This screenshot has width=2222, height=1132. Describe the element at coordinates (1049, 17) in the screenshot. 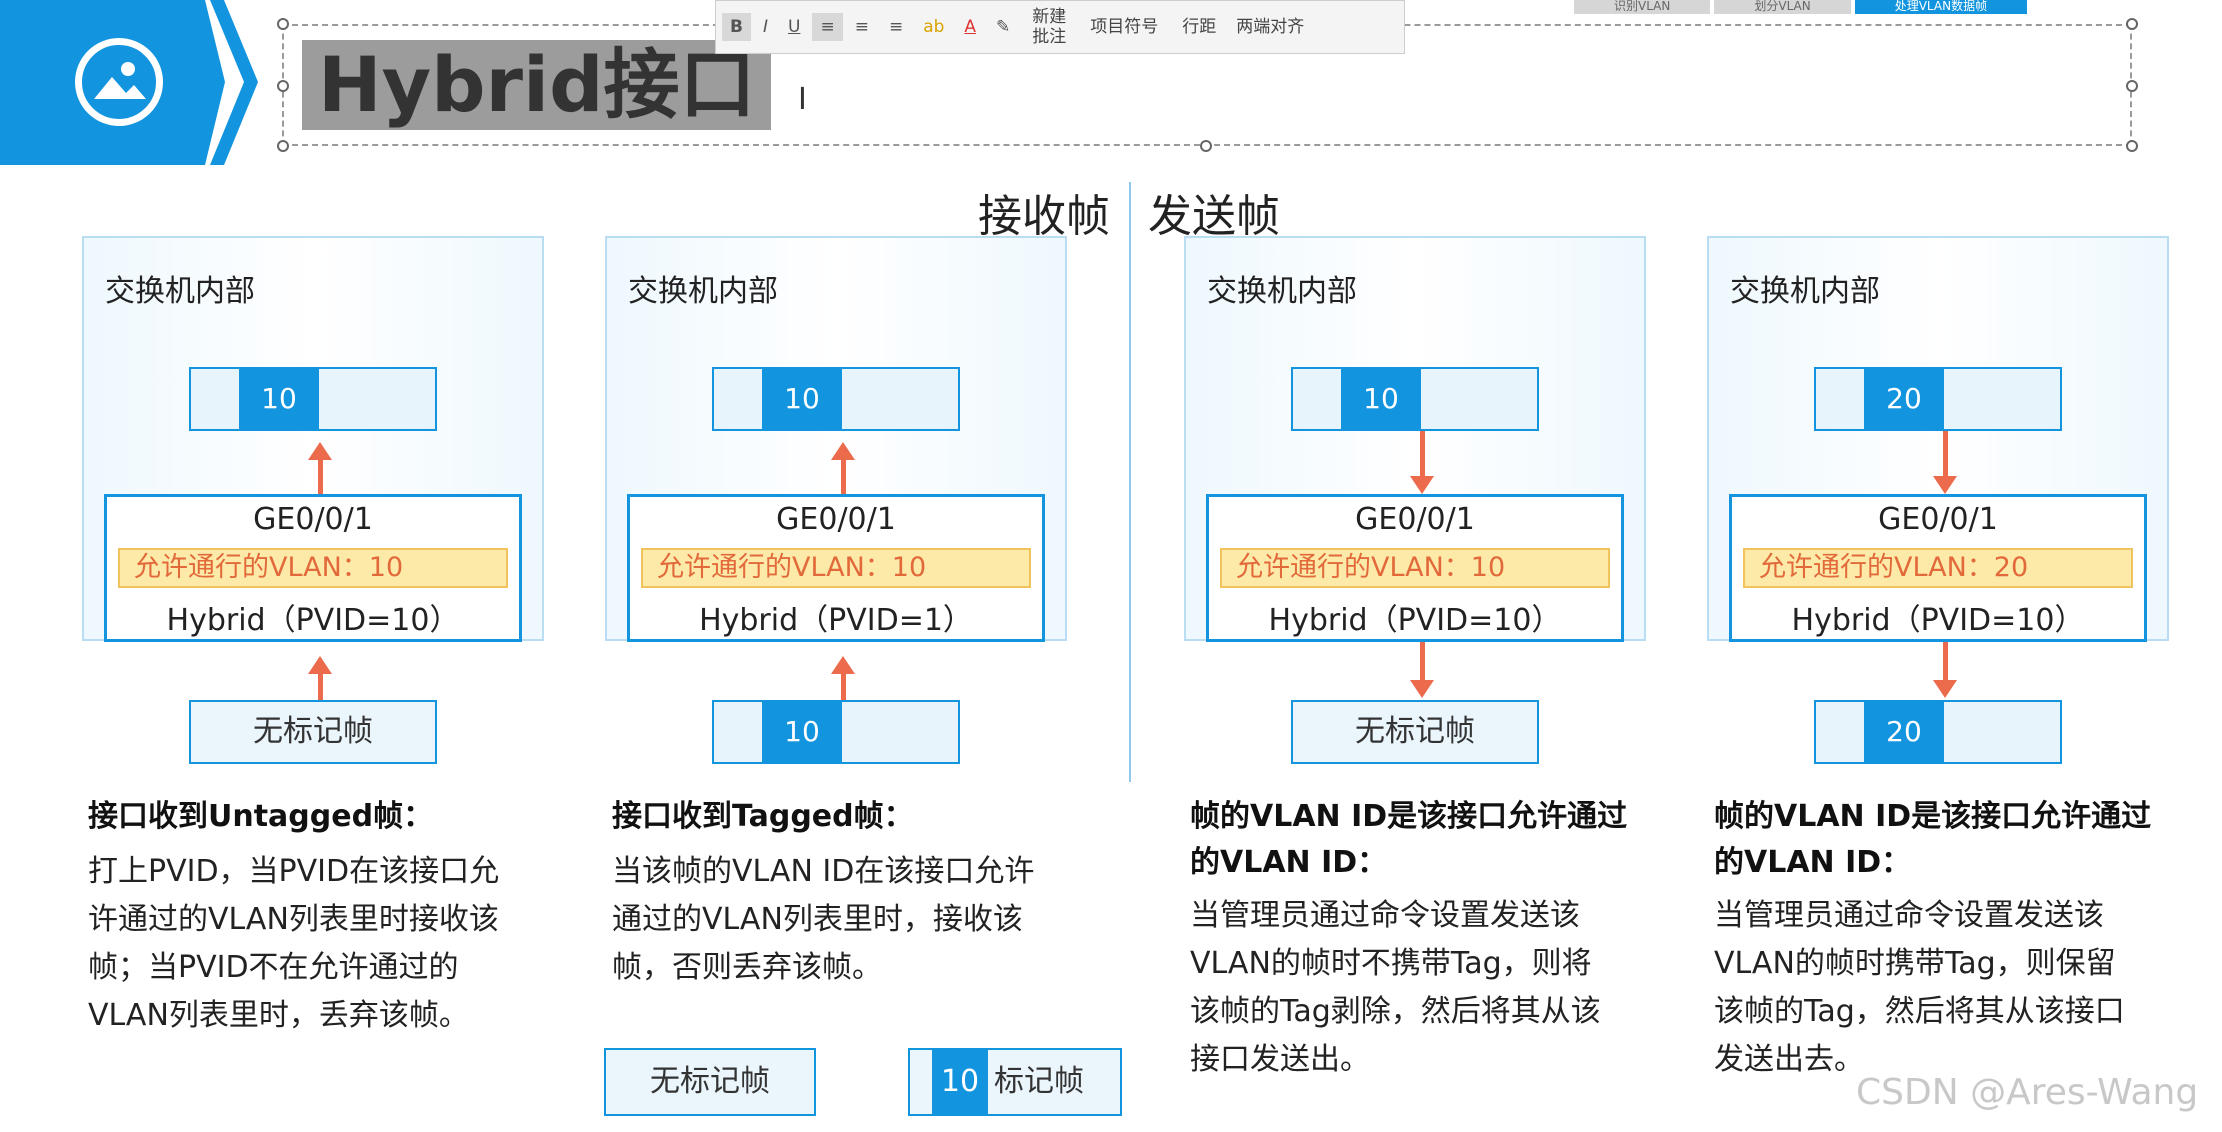

I see `new-comment-label: 新建` at that location.